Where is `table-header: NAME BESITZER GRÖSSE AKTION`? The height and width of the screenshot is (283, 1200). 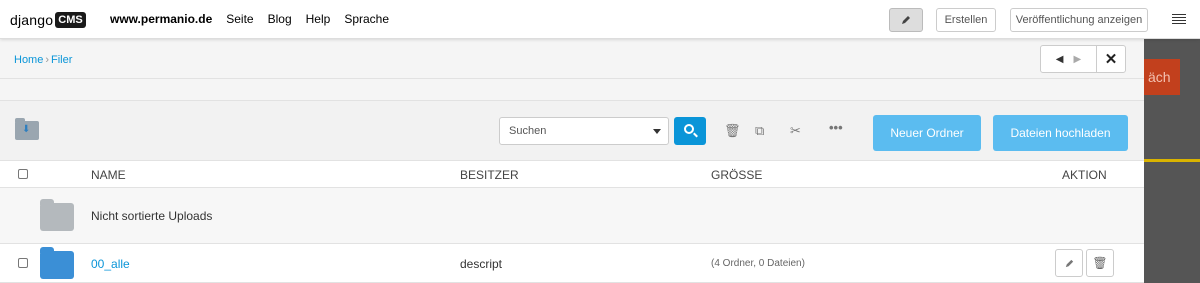
table-header: NAME BESITZER GRÖSSE AKTION is located at coordinates (572, 174).